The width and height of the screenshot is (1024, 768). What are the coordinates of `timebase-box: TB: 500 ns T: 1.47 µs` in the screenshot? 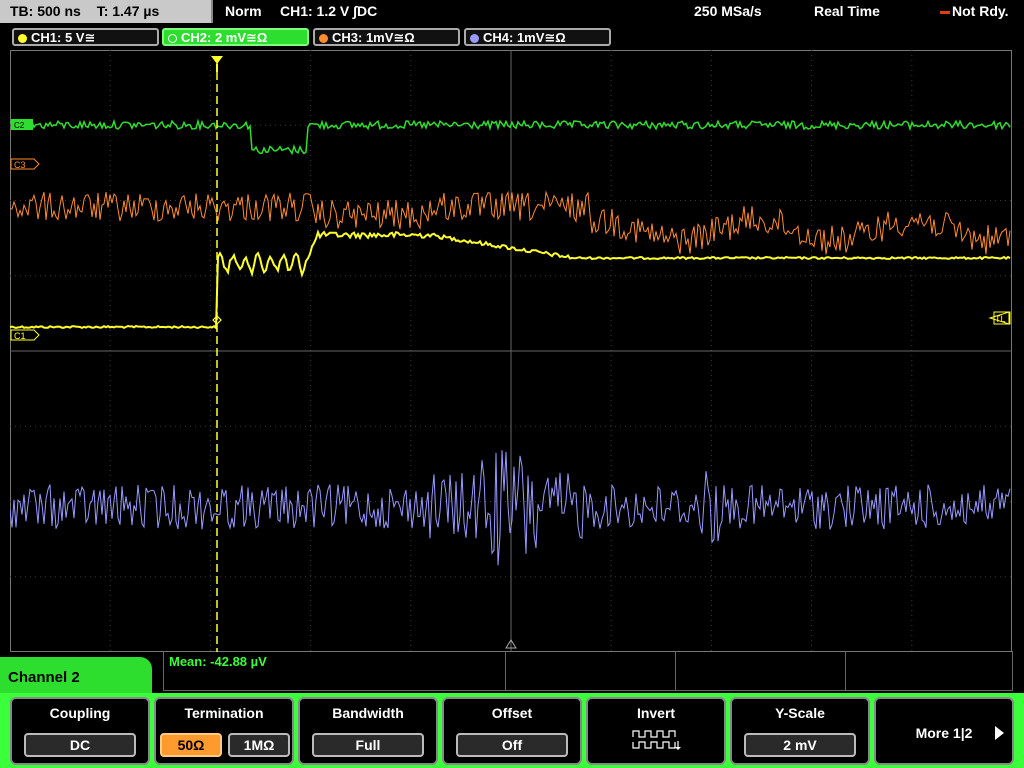 It's located at (106, 11).